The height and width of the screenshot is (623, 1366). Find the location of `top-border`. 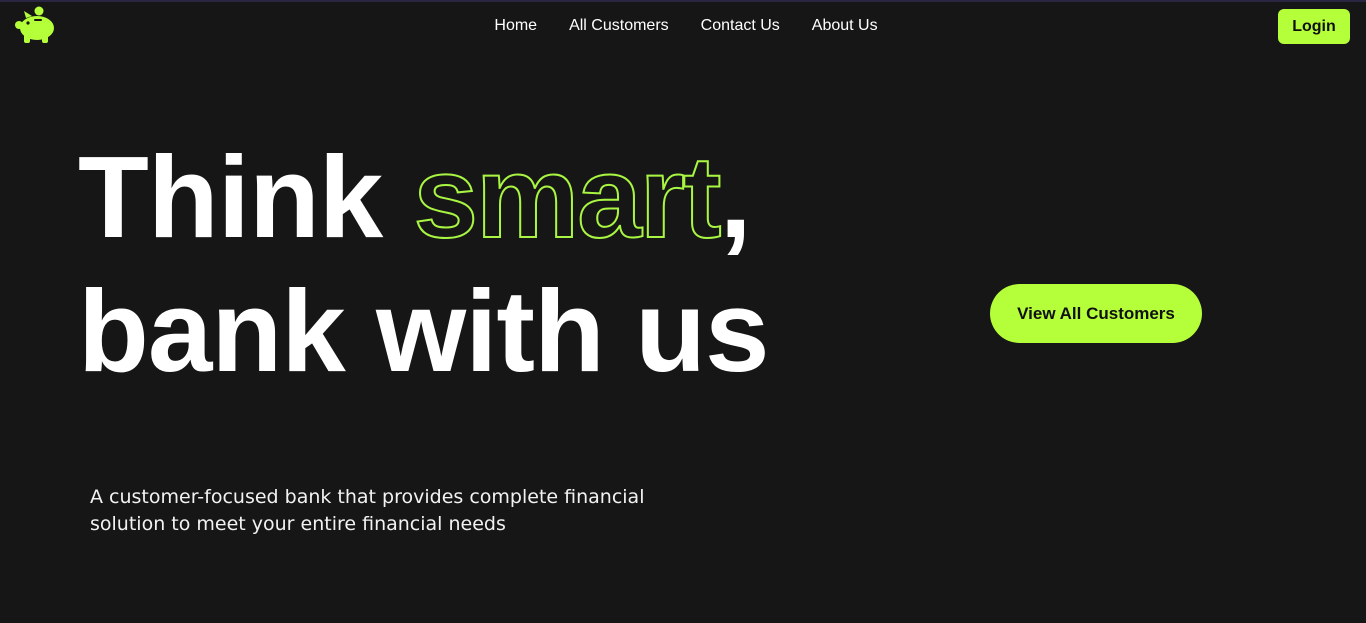

top-border is located at coordinates (683, 1).